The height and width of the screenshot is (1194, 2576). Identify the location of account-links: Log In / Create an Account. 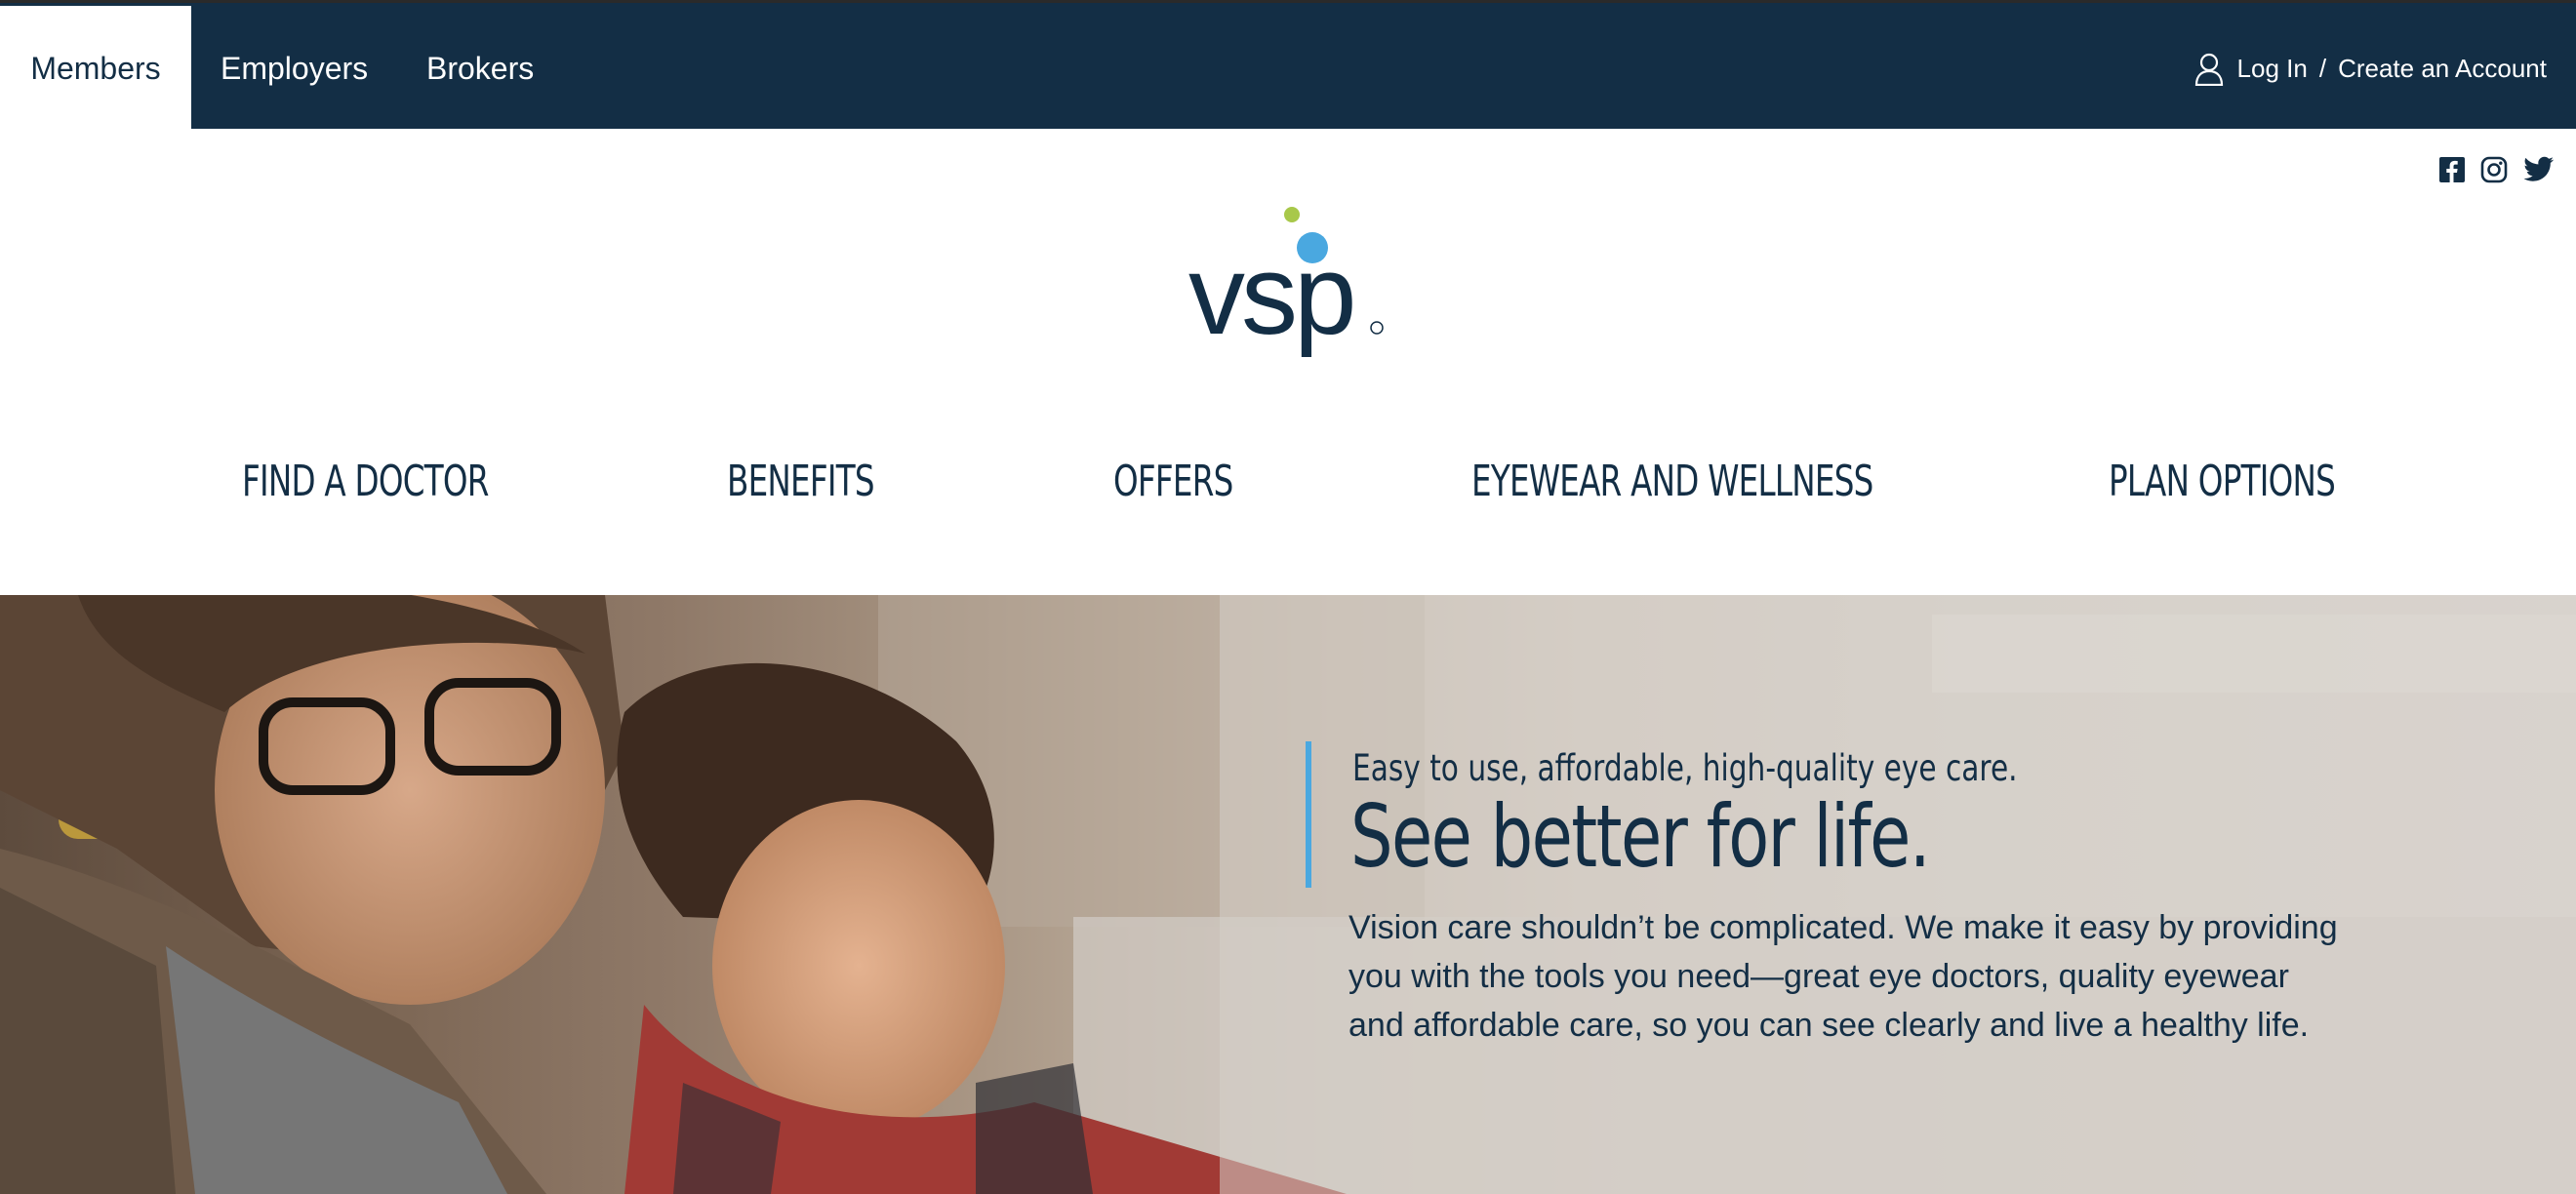
(2370, 69).